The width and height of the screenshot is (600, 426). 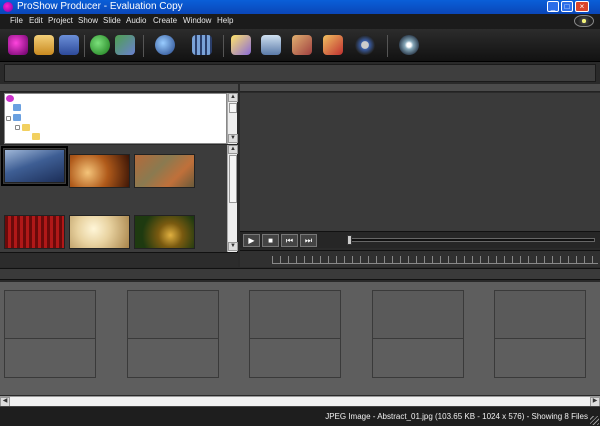 I want to click on image-options-icon, so click(x=302, y=45).